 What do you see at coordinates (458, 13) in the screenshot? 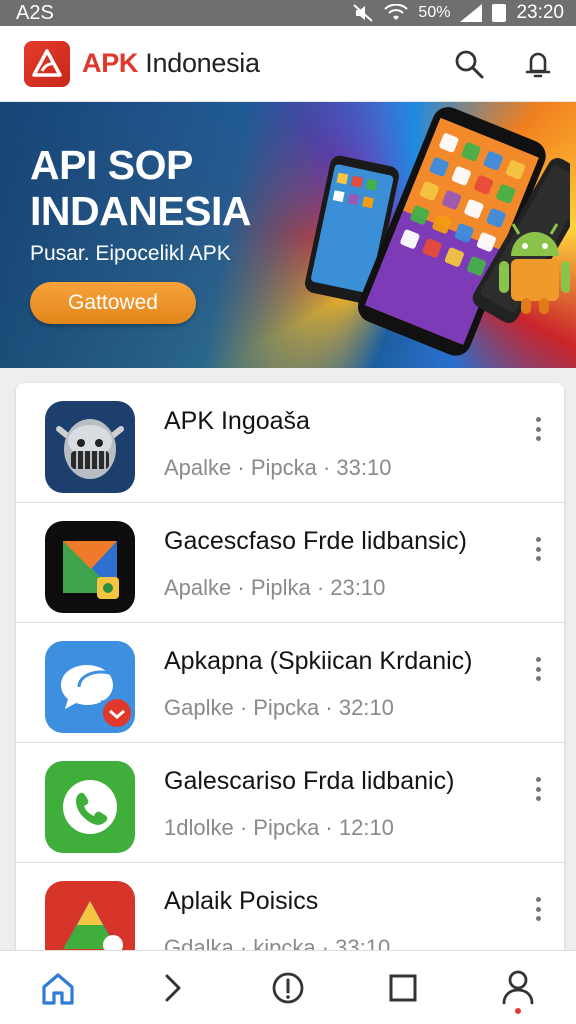
I see `status-indicators: 50% 23:20` at bounding box center [458, 13].